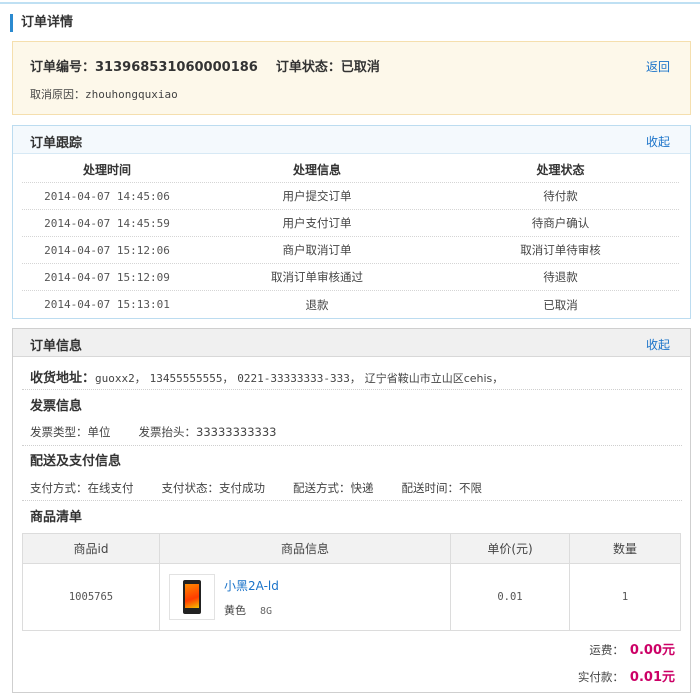  I want to click on product-image, so click(192, 597).